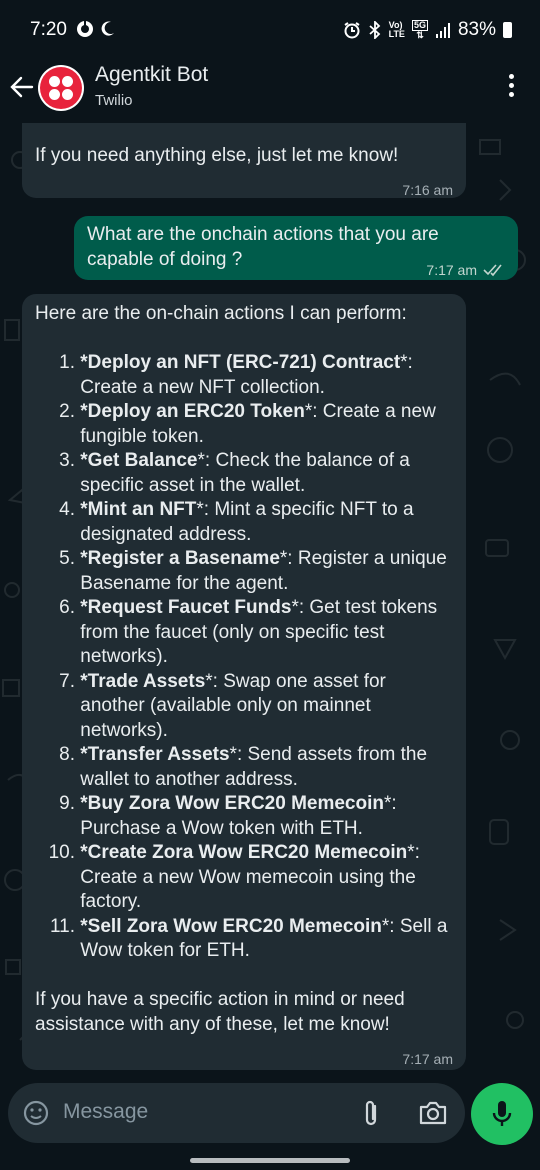 The width and height of the screenshot is (540, 1170). I want to click on attach-icon, so click(371, 1113).